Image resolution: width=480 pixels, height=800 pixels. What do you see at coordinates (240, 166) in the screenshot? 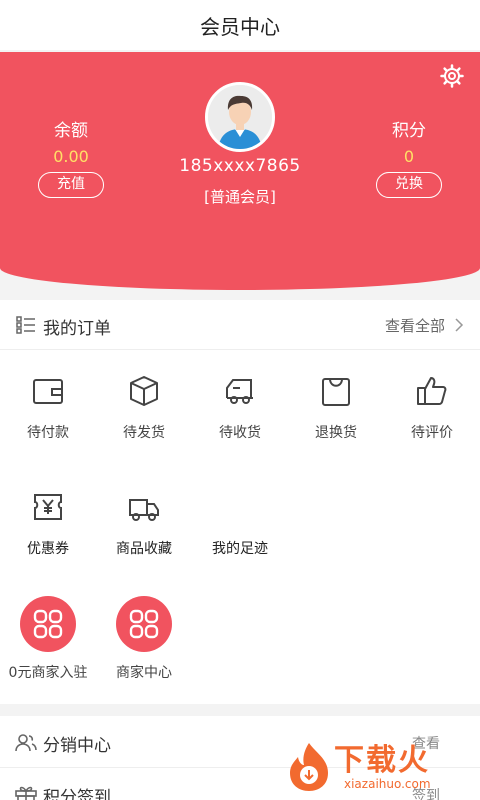
I see `phone-number: 185xxxx7865` at bounding box center [240, 166].